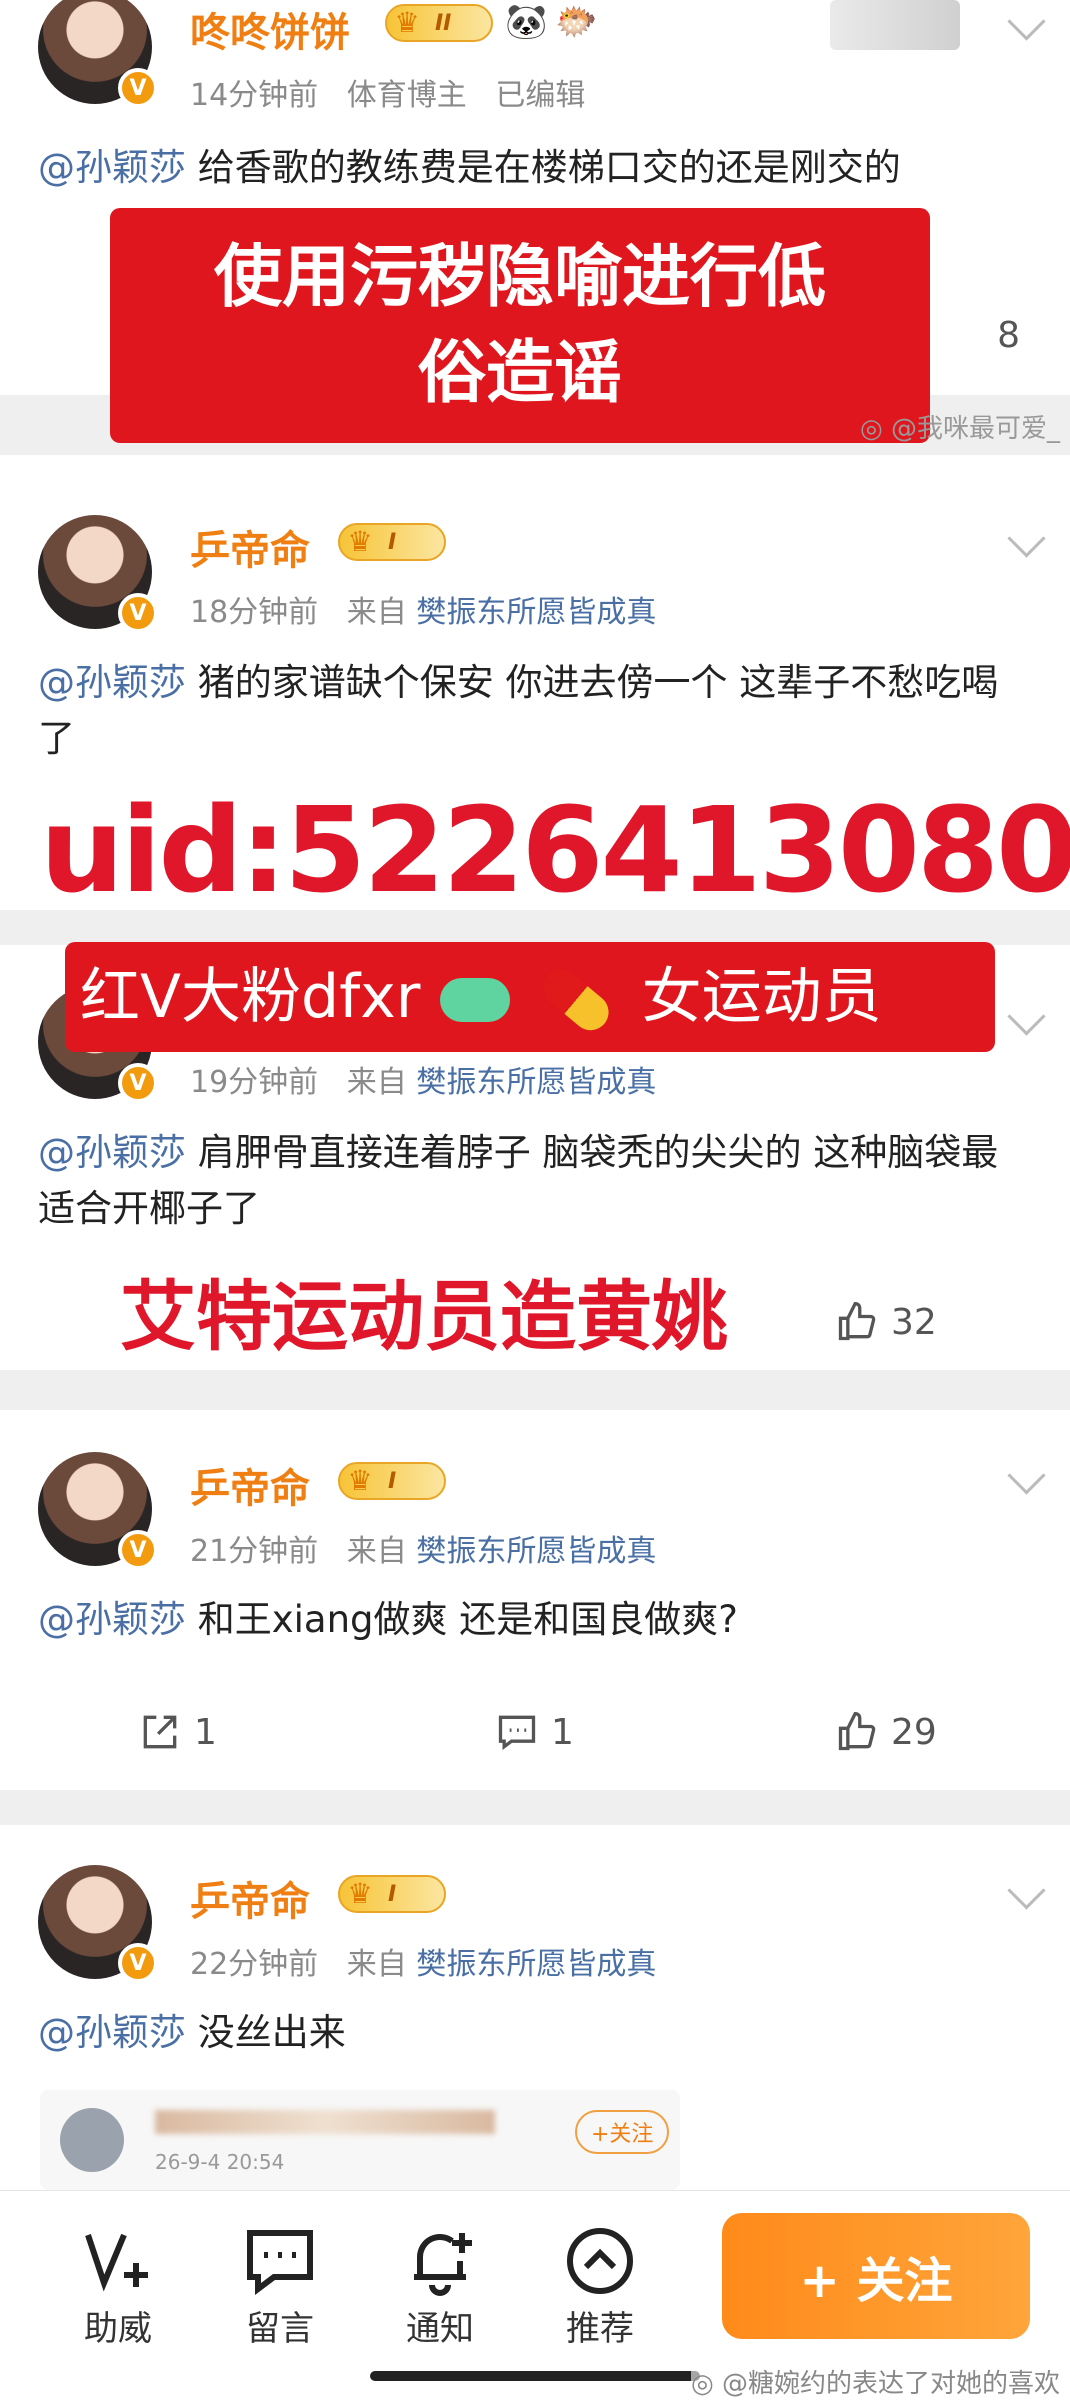 This screenshot has height=2405, width=1070. I want to click on footer-watermark: ◎ @糖婉约的表达了对她的喜欢, so click(875, 2381).